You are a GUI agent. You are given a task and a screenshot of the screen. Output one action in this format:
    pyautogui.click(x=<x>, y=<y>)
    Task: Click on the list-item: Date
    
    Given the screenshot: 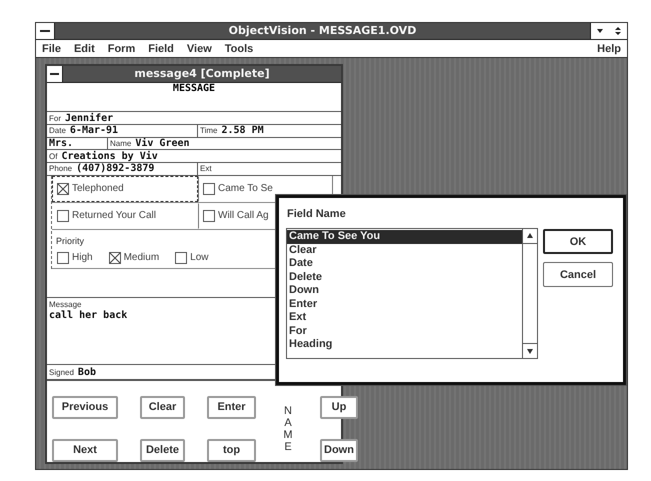 What is the action you would take?
    pyautogui.click(x=404, y=263)
    